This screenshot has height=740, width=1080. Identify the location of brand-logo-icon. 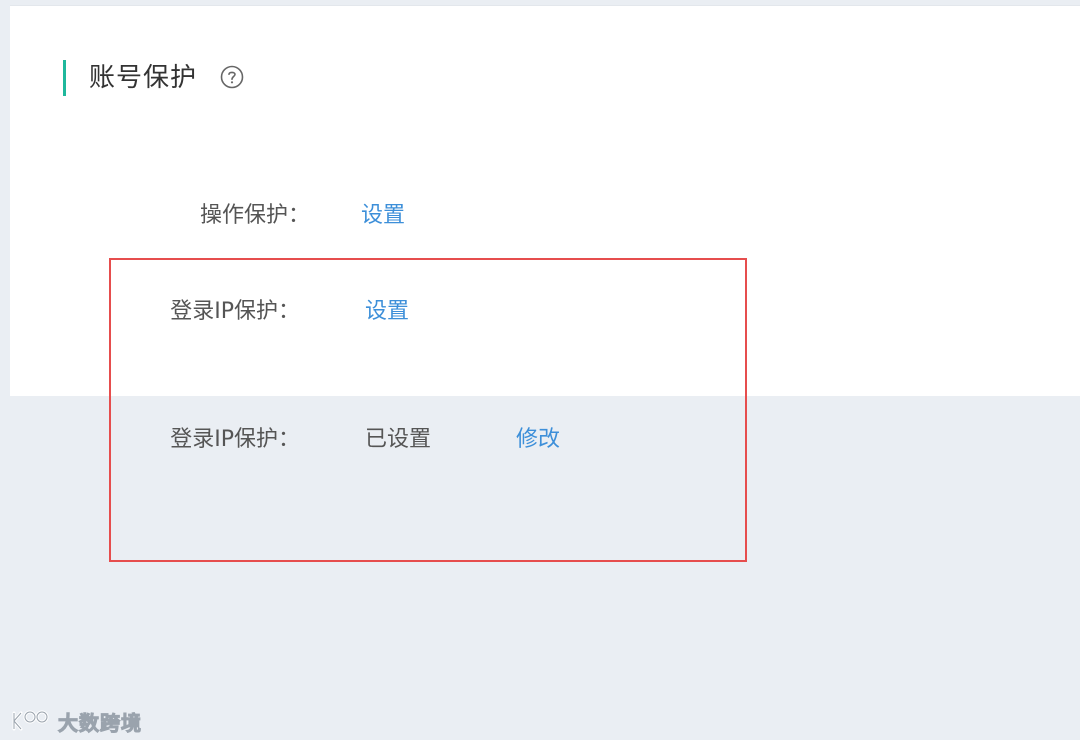
(30, 720).